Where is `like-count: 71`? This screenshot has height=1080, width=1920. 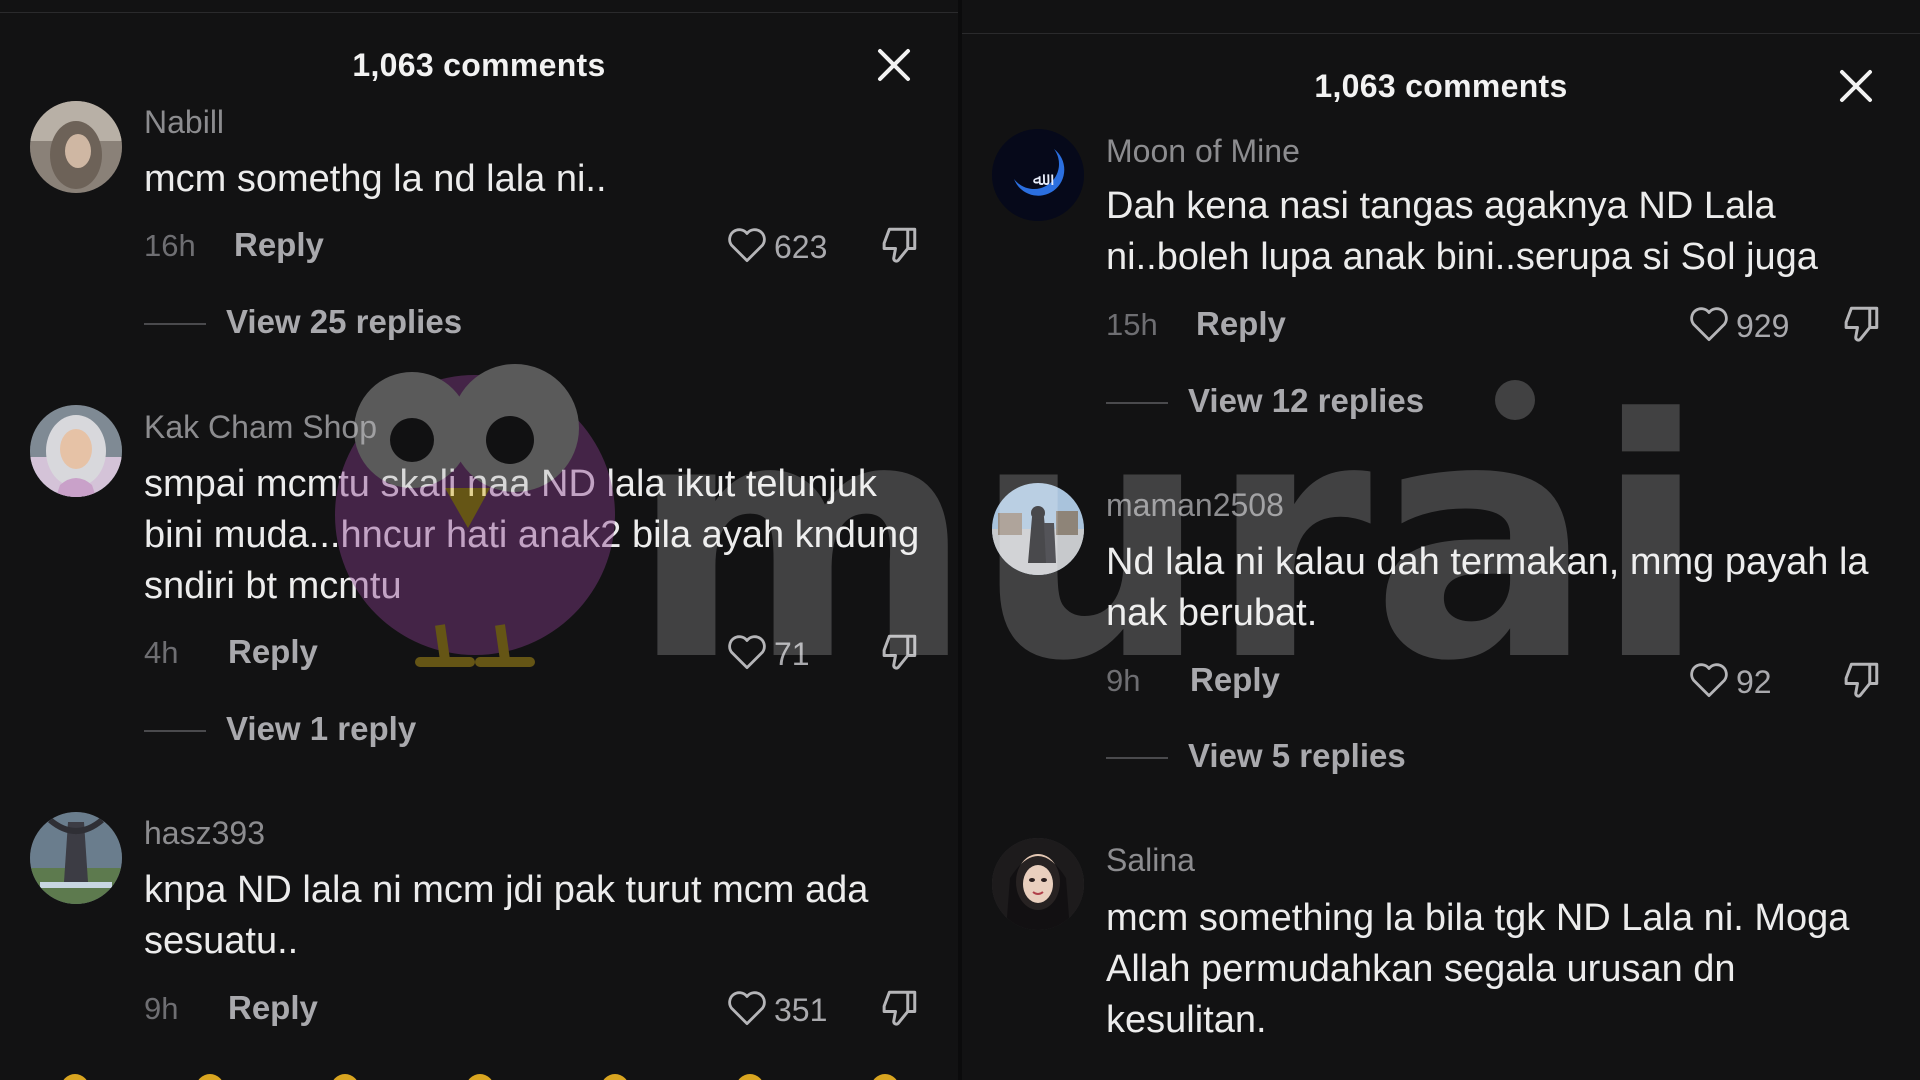 like-count: 71 is located at coordinates (792, 654).